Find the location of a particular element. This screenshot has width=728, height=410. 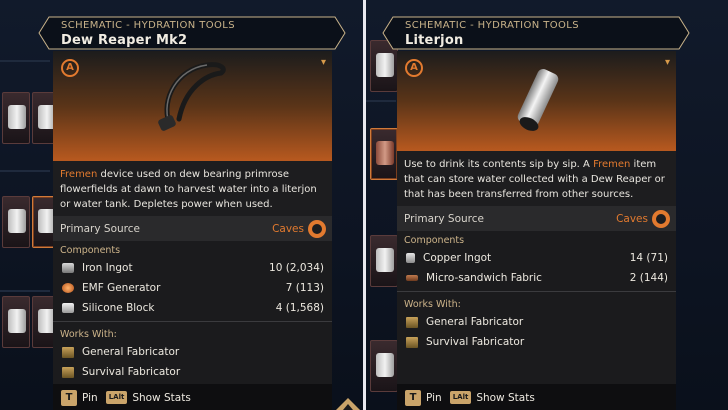

scroll-up-icon is located at coordinates (348, 402).